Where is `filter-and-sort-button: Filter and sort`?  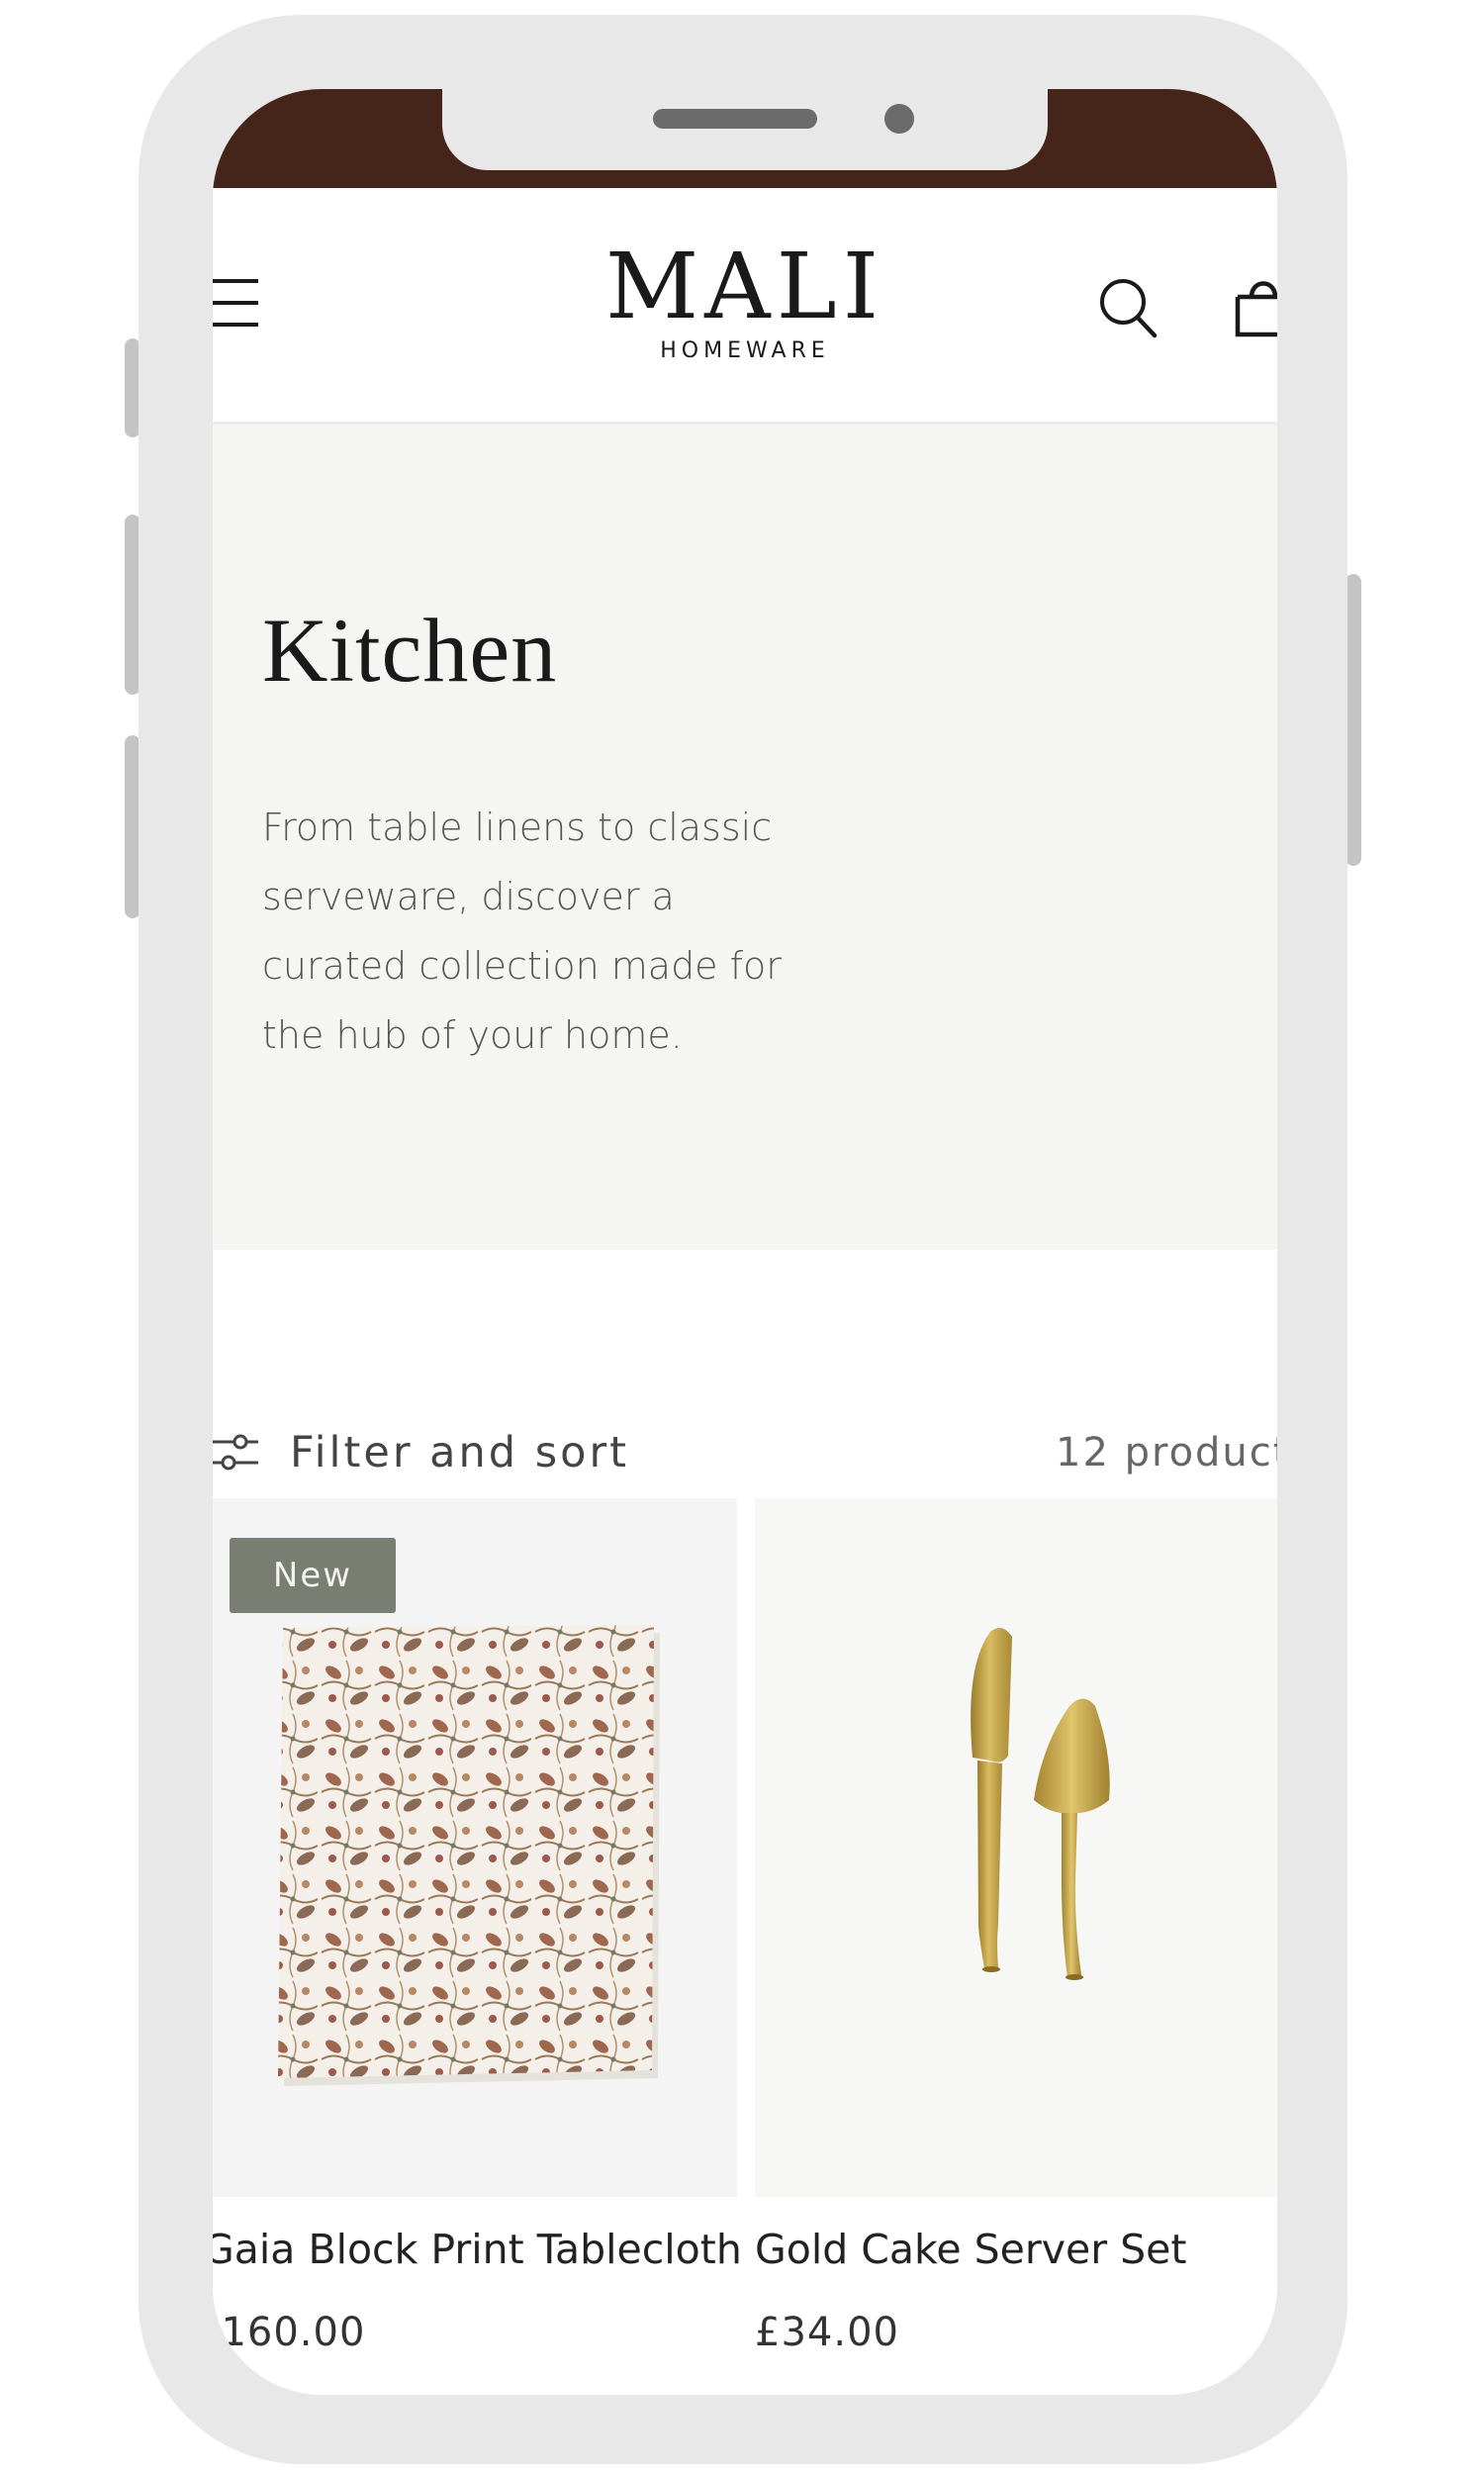 filter-and-sort-button: Filter and sort is located at coordinates (421, 1453).